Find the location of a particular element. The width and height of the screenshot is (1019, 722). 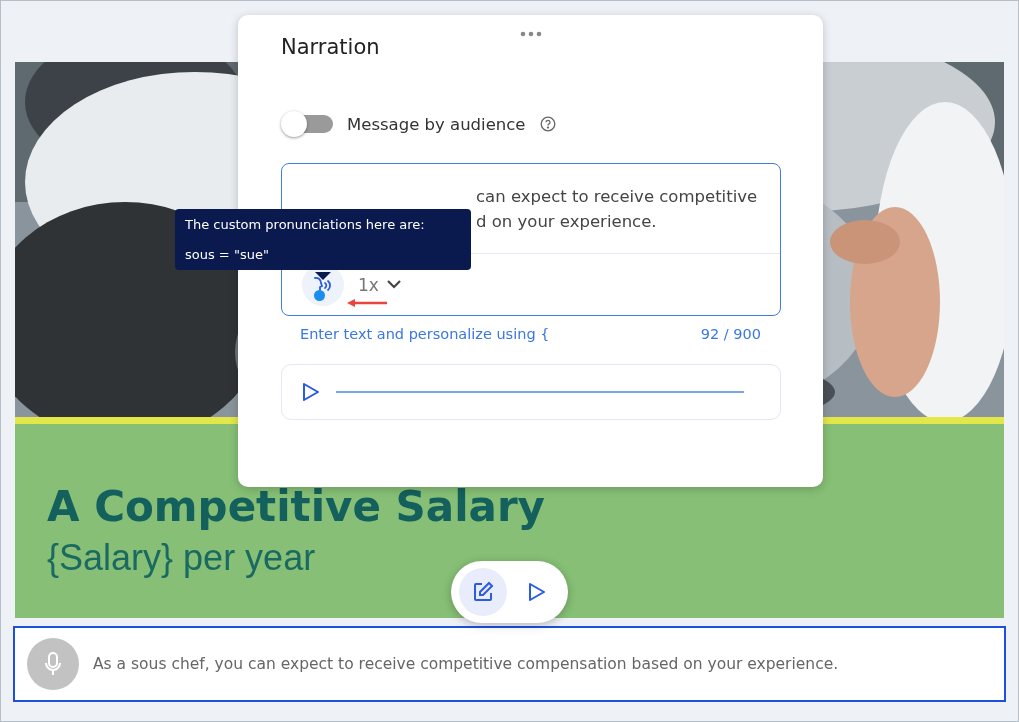

arrow-drawing is located at coordinates (367, 303).